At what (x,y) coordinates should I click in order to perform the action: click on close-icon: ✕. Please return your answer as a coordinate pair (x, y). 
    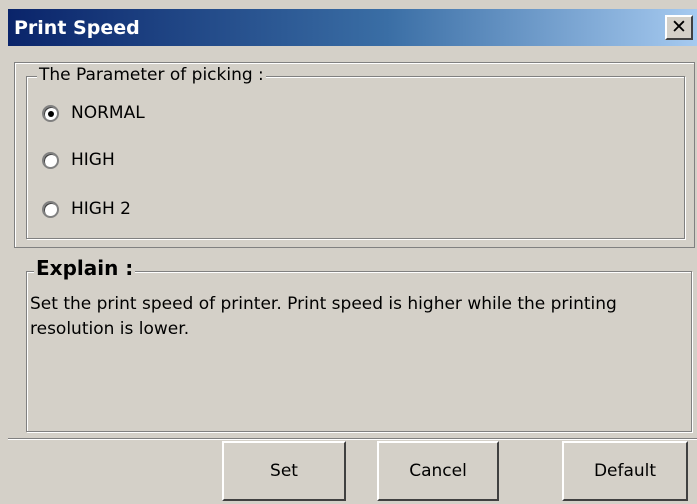
    Looking at the image, I should click on (679, 27).